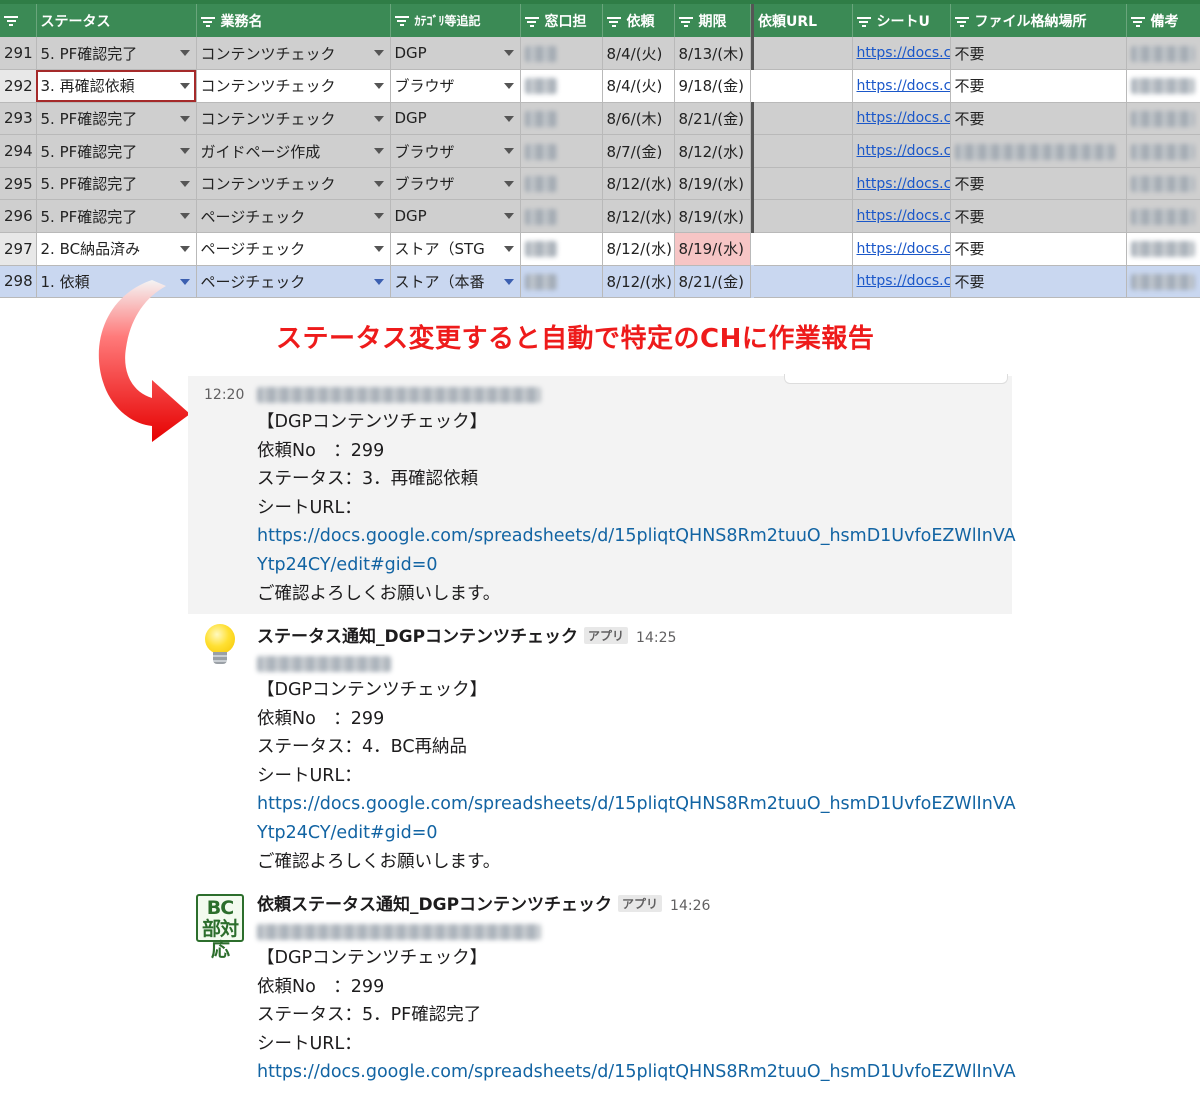  Describe the element at coordinates (712, 20) in the screenshot. I see `header-due: 期限` at that location.